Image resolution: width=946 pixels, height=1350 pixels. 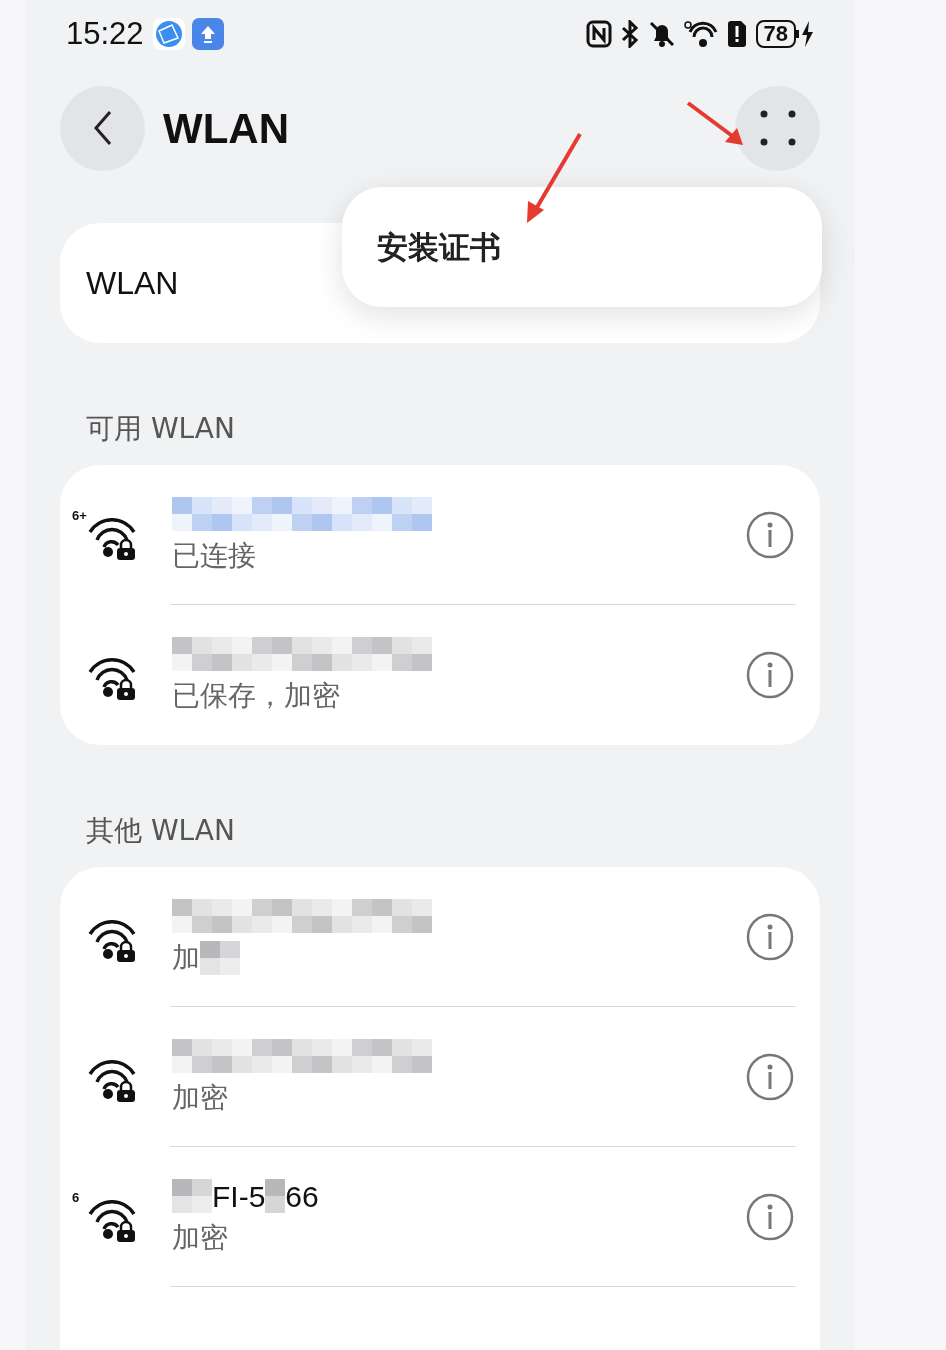 What do you see at coordinates (161, 429) in the screenshot?
I see `section-heading: 可用 WLAN` at bounding box center [161, 429].